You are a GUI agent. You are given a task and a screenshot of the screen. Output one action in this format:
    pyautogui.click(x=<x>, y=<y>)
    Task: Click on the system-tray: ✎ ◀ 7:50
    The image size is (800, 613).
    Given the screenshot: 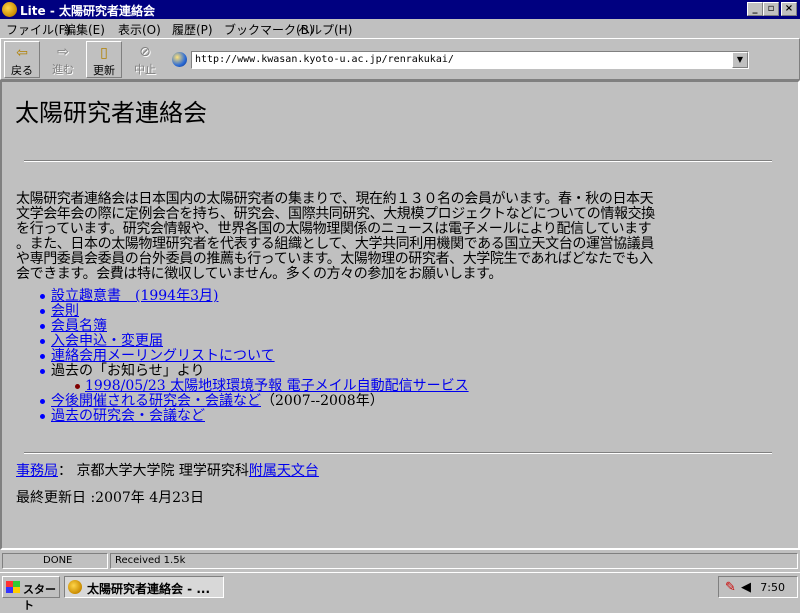 What is the action you would take?
    pyautogui.click(x=758, y=587)
    